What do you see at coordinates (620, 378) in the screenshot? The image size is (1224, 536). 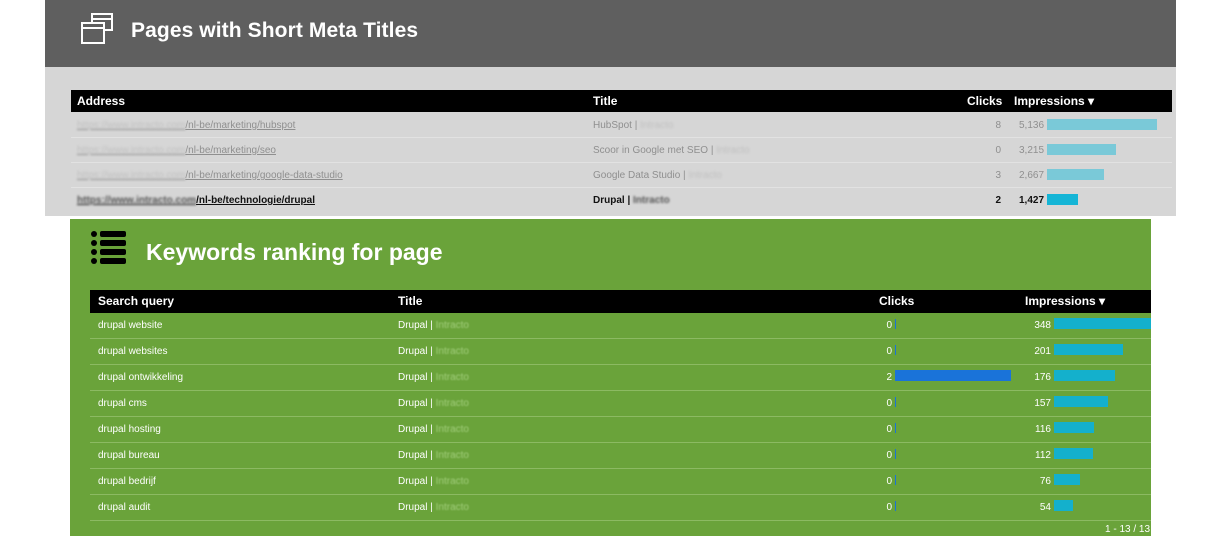 I see `table-row: drupal ontwikkeling Drupal | Intracto 2 176` at bounding box center [620, 378].